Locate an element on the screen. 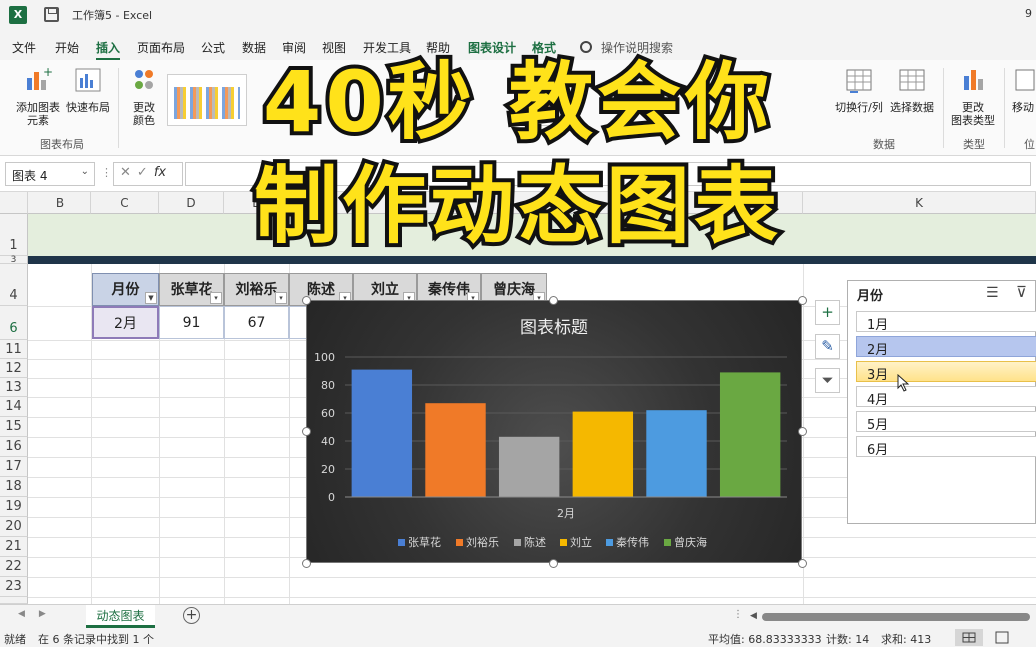 This screenshot has width=1036, height=647. confirm-icon: ✓ is located at coordinates (145, 172).